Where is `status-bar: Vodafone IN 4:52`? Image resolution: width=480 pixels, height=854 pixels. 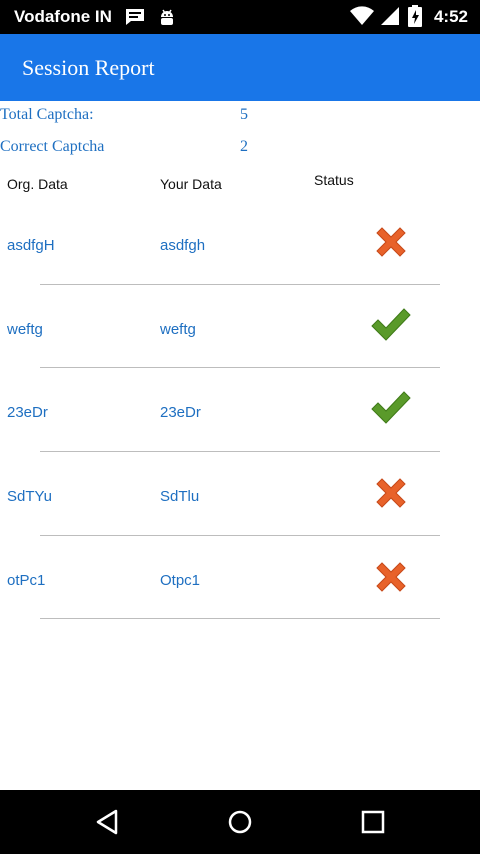
status-bar: Vodafone IN 4:52 is located at coordinates (240, 17).